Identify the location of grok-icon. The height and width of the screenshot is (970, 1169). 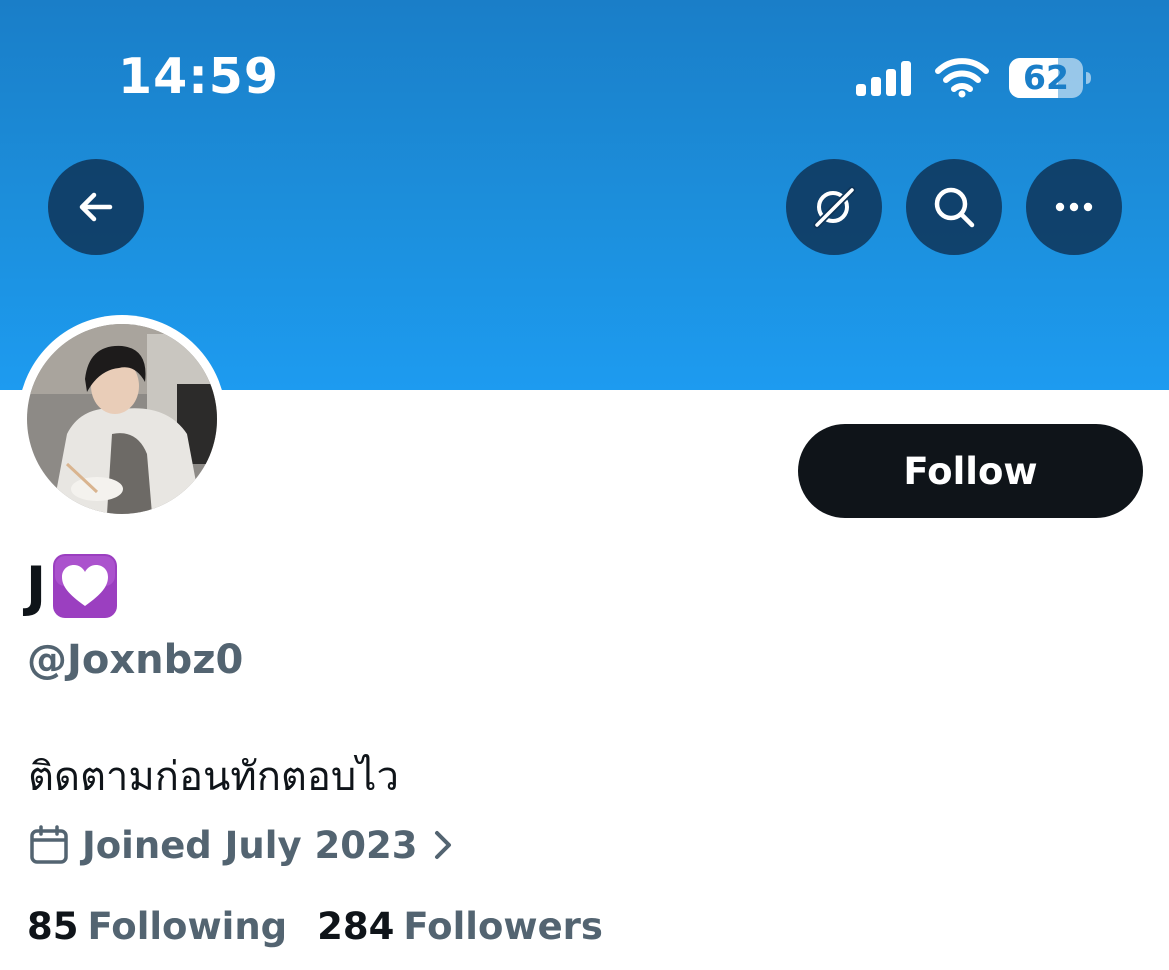
(834, 207).